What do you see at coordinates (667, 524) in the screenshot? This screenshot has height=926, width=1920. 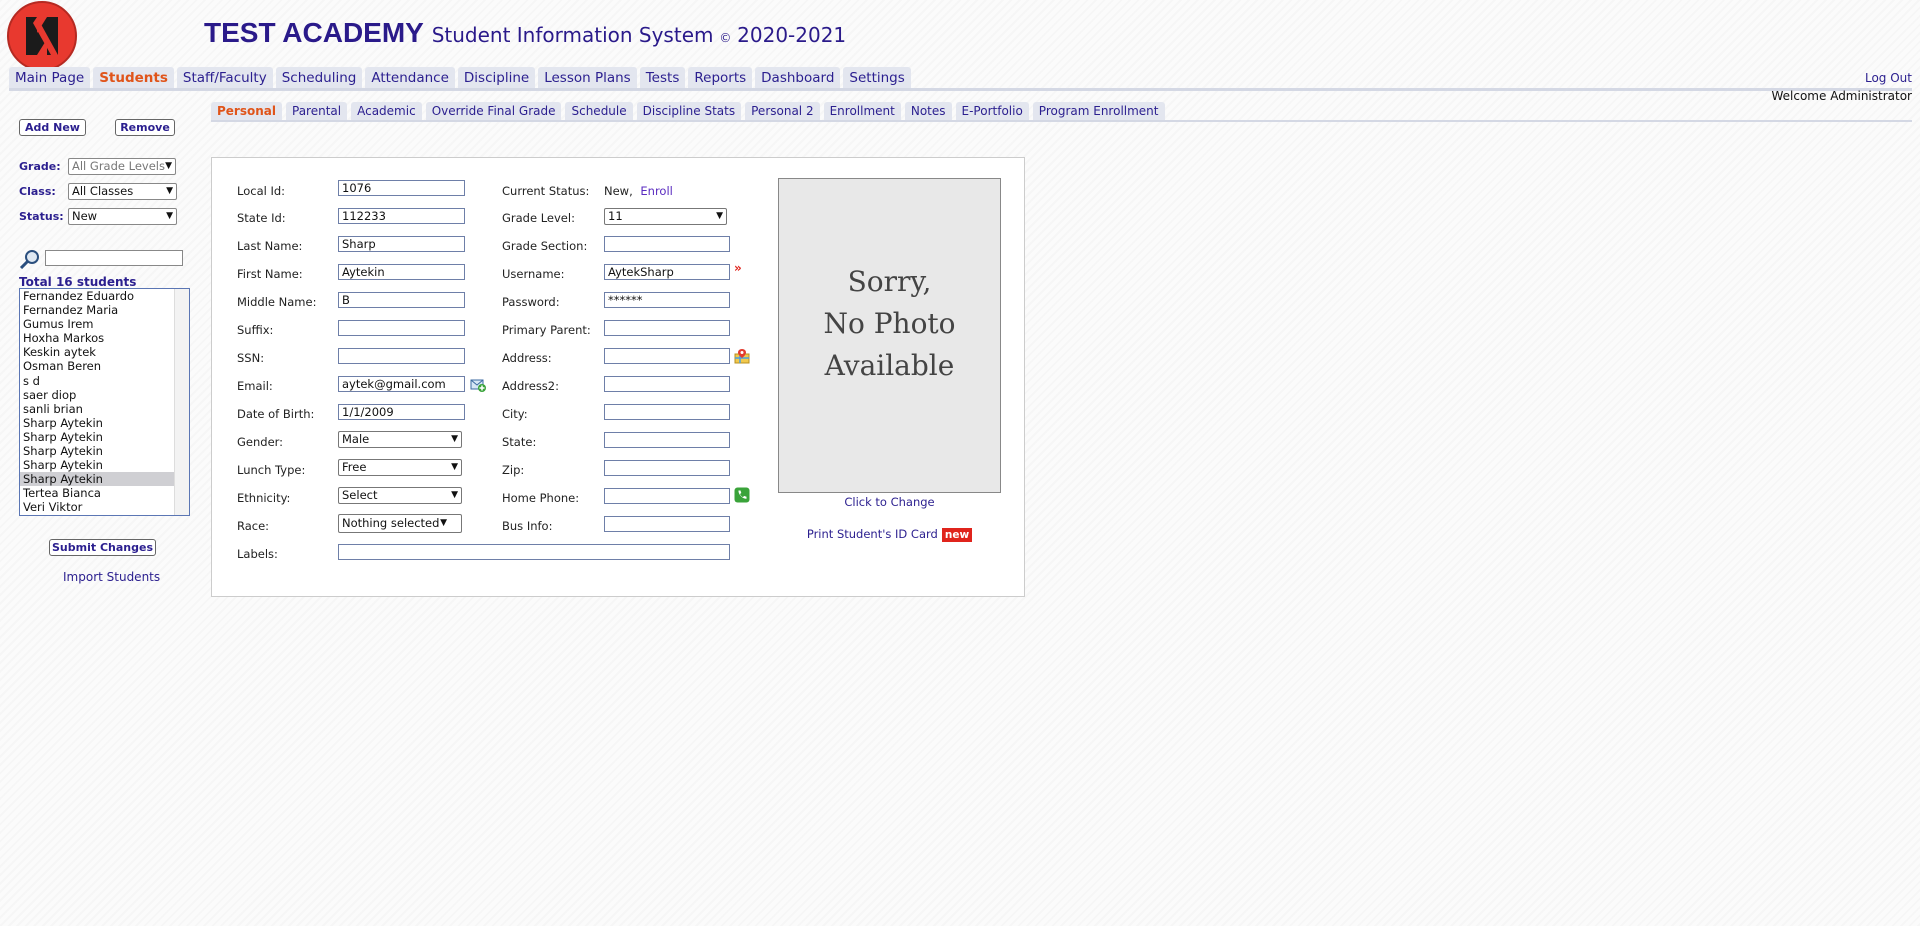 I see `bus-info-field` at bounding box center [667, 524].